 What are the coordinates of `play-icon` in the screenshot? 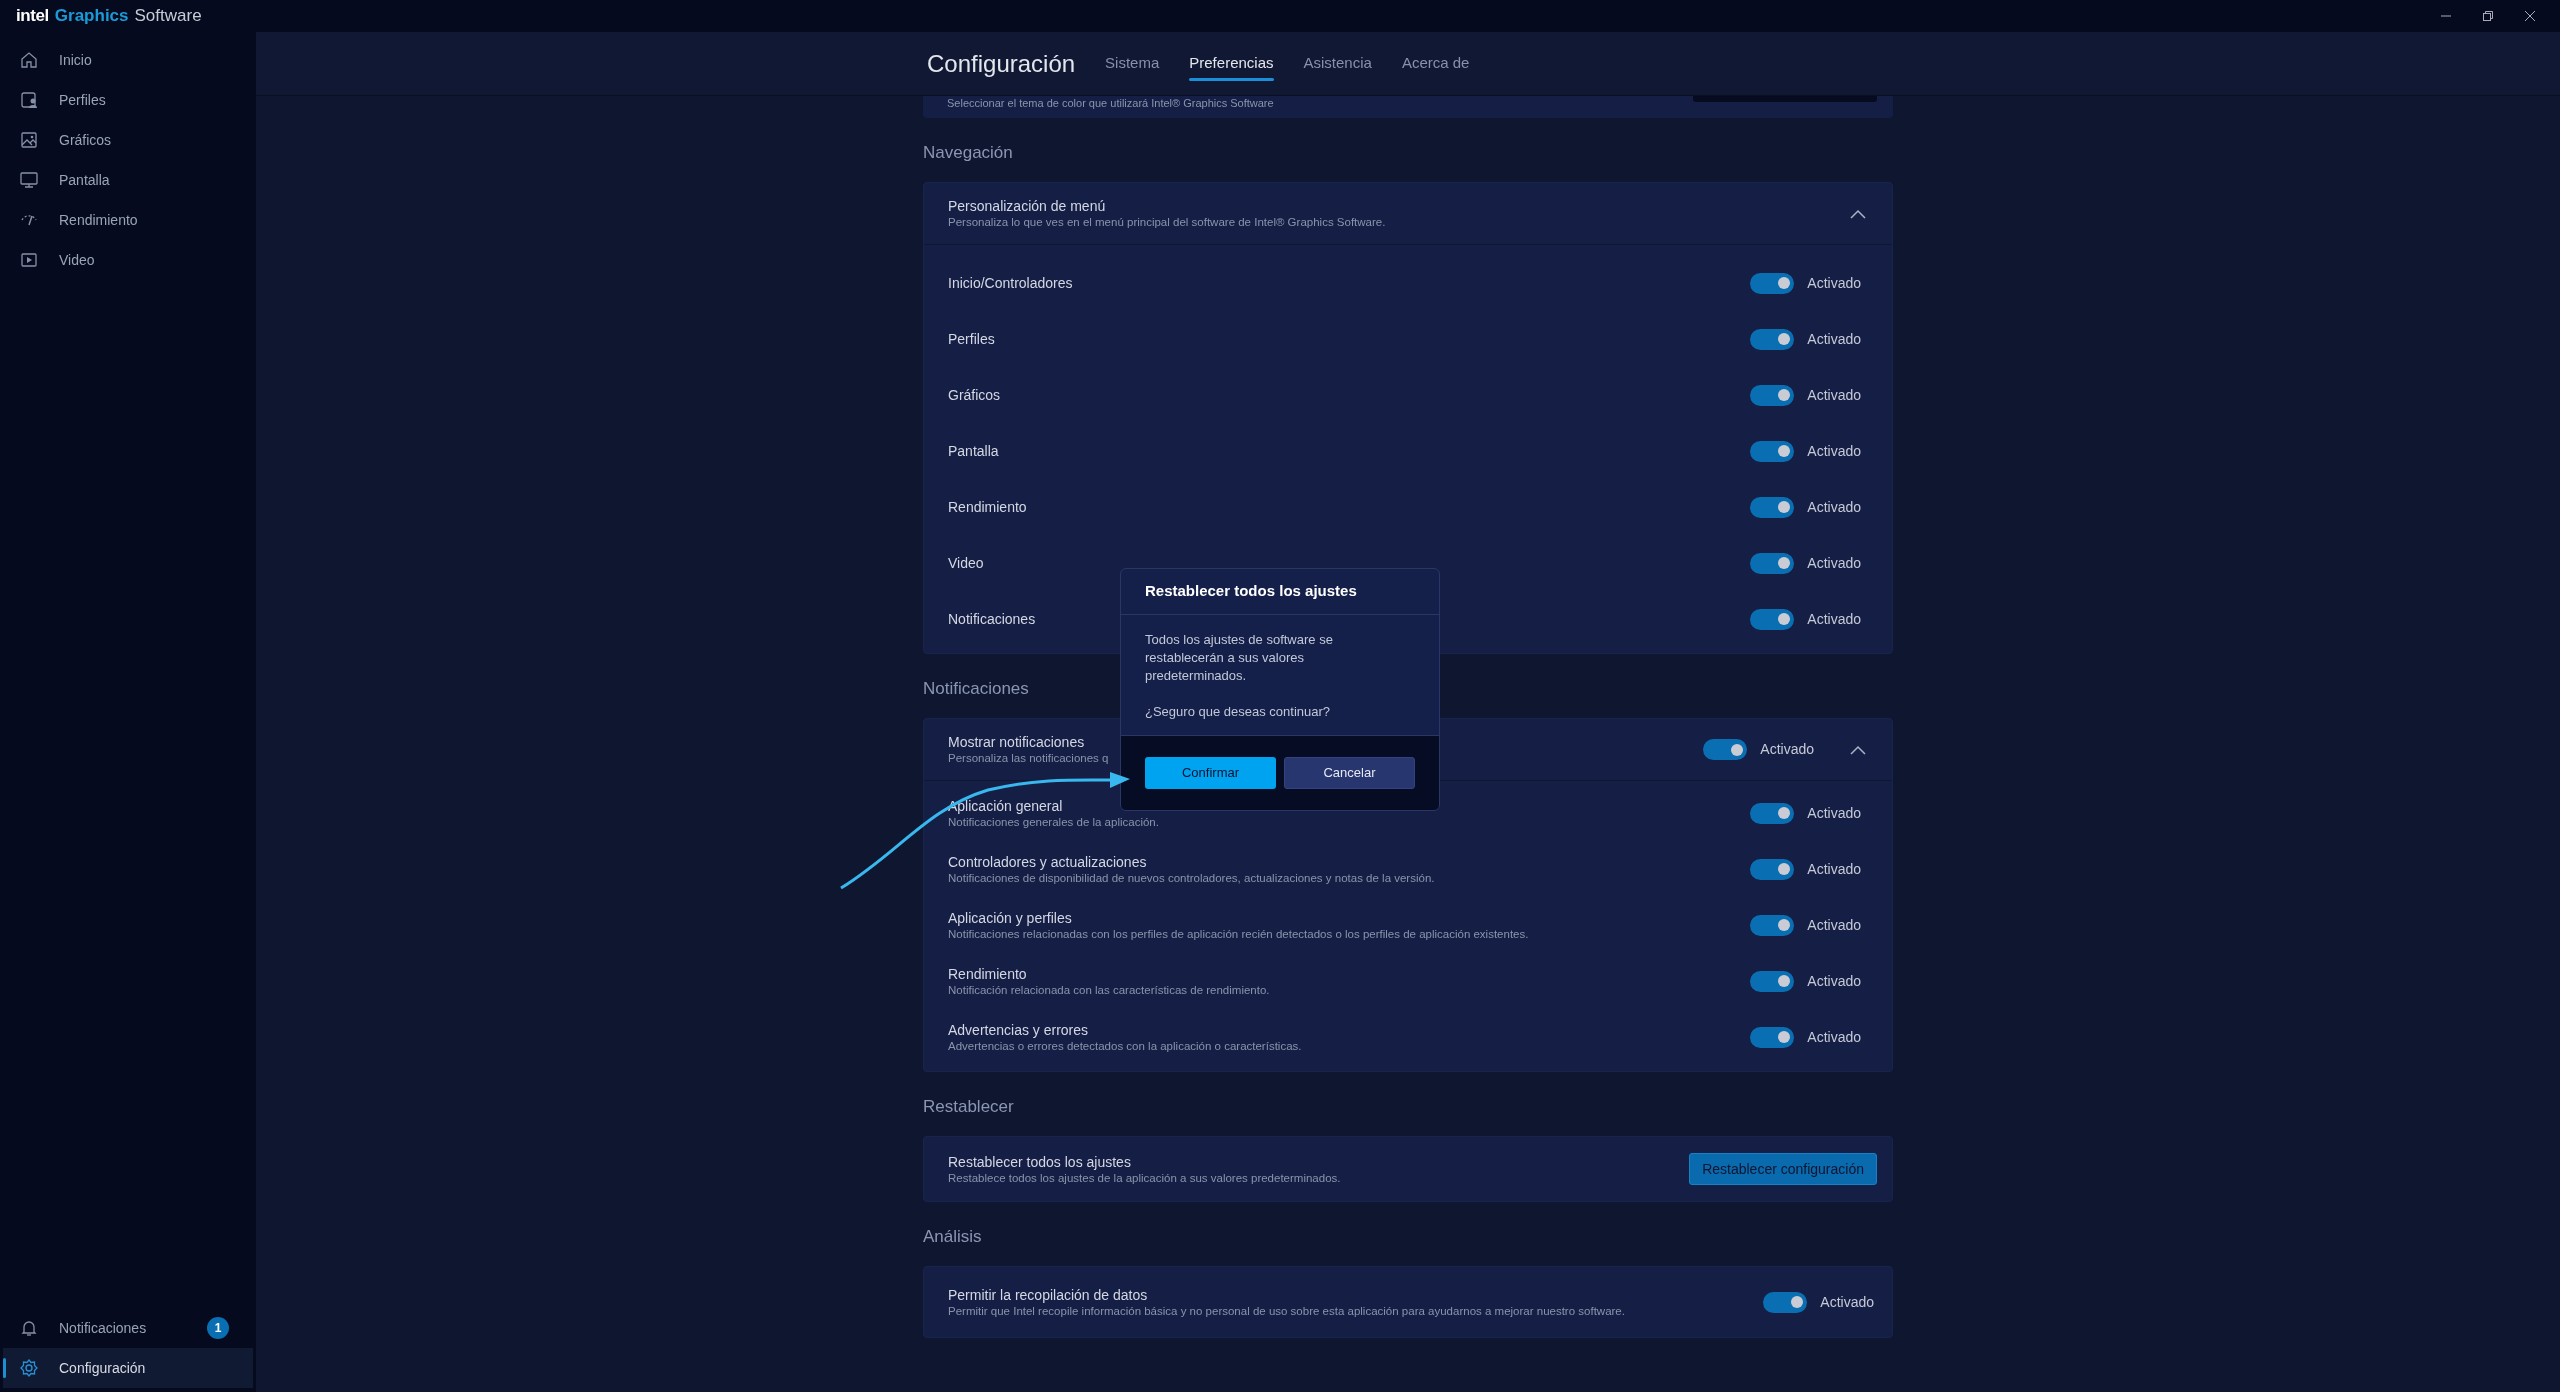 It's located at (29, 260).